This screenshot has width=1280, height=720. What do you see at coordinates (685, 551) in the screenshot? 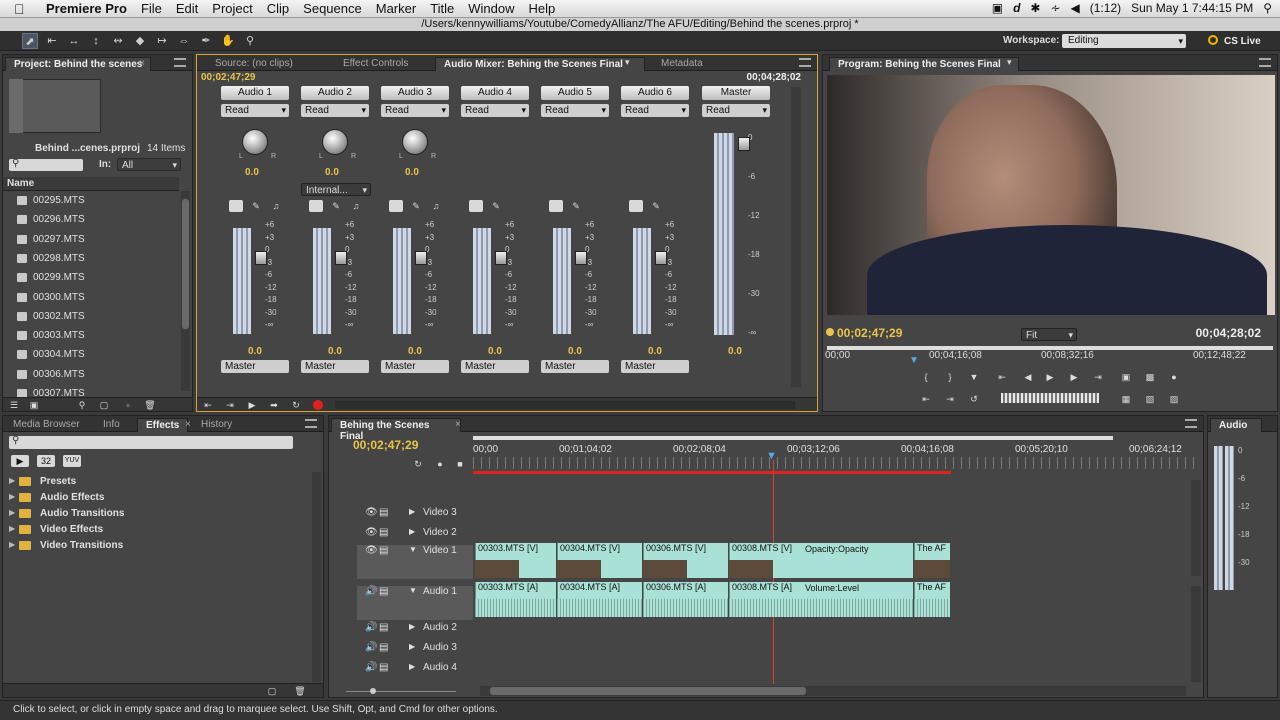
I see `video-clip: 00306.MTS [V]` at bounding box center [685, 551].